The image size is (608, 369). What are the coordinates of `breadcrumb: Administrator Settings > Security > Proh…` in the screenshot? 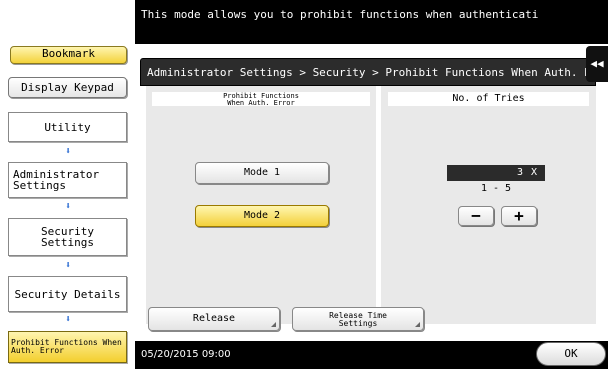 It's located at (368, 72).